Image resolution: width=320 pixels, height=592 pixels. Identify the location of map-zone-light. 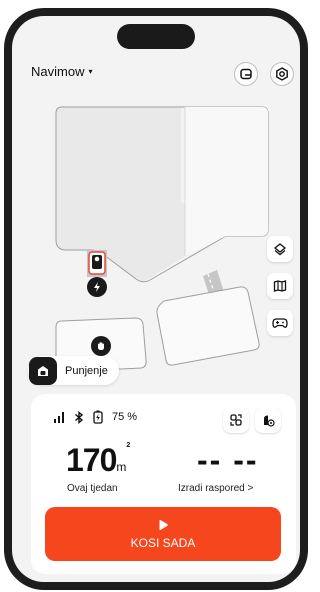
(226, 181).